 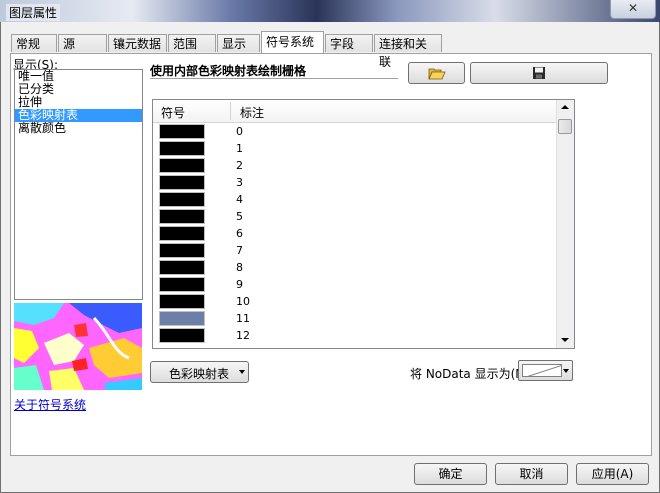 I want to click on tab-4: 显示, so click(x=238, y=43).